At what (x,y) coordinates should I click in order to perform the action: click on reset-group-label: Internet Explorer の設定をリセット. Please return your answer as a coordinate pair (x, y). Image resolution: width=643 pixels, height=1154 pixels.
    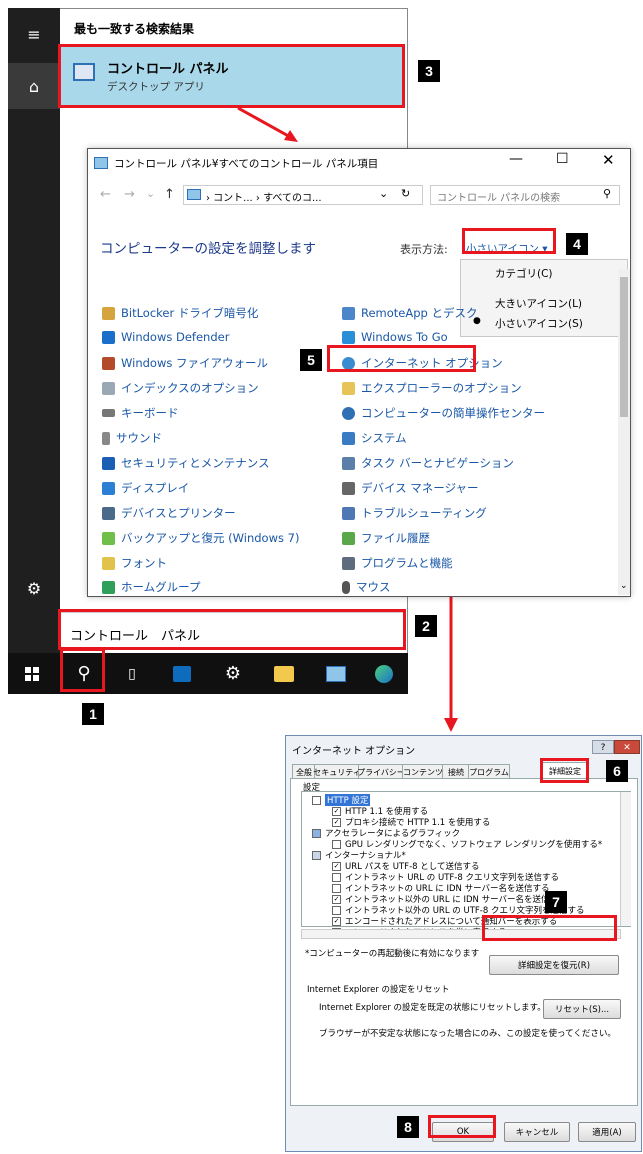
    Looking at the image, I should click on (378, 990).